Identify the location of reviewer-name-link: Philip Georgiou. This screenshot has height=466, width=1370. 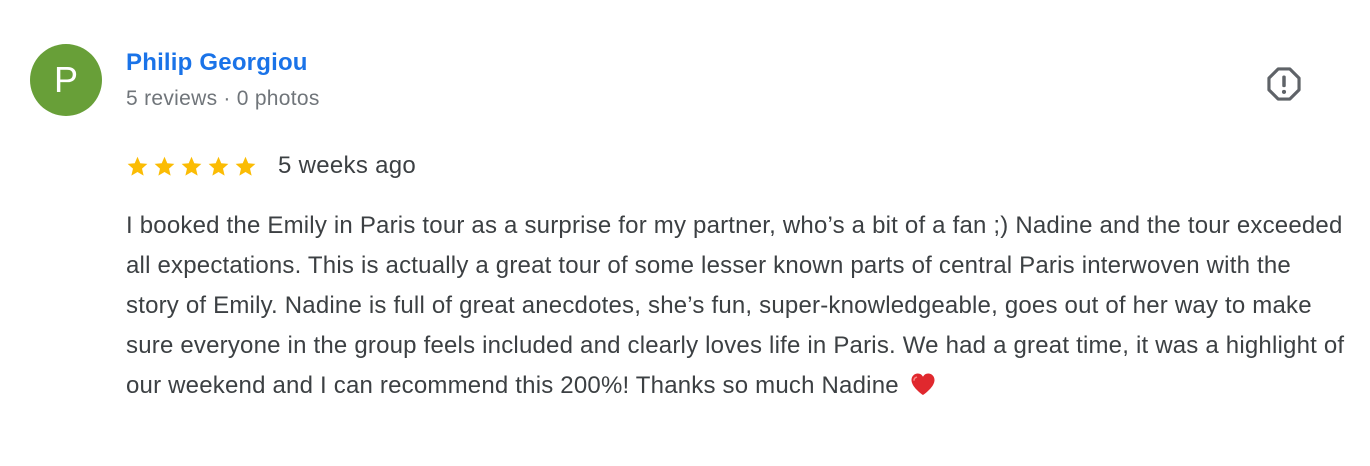
(217, 63).